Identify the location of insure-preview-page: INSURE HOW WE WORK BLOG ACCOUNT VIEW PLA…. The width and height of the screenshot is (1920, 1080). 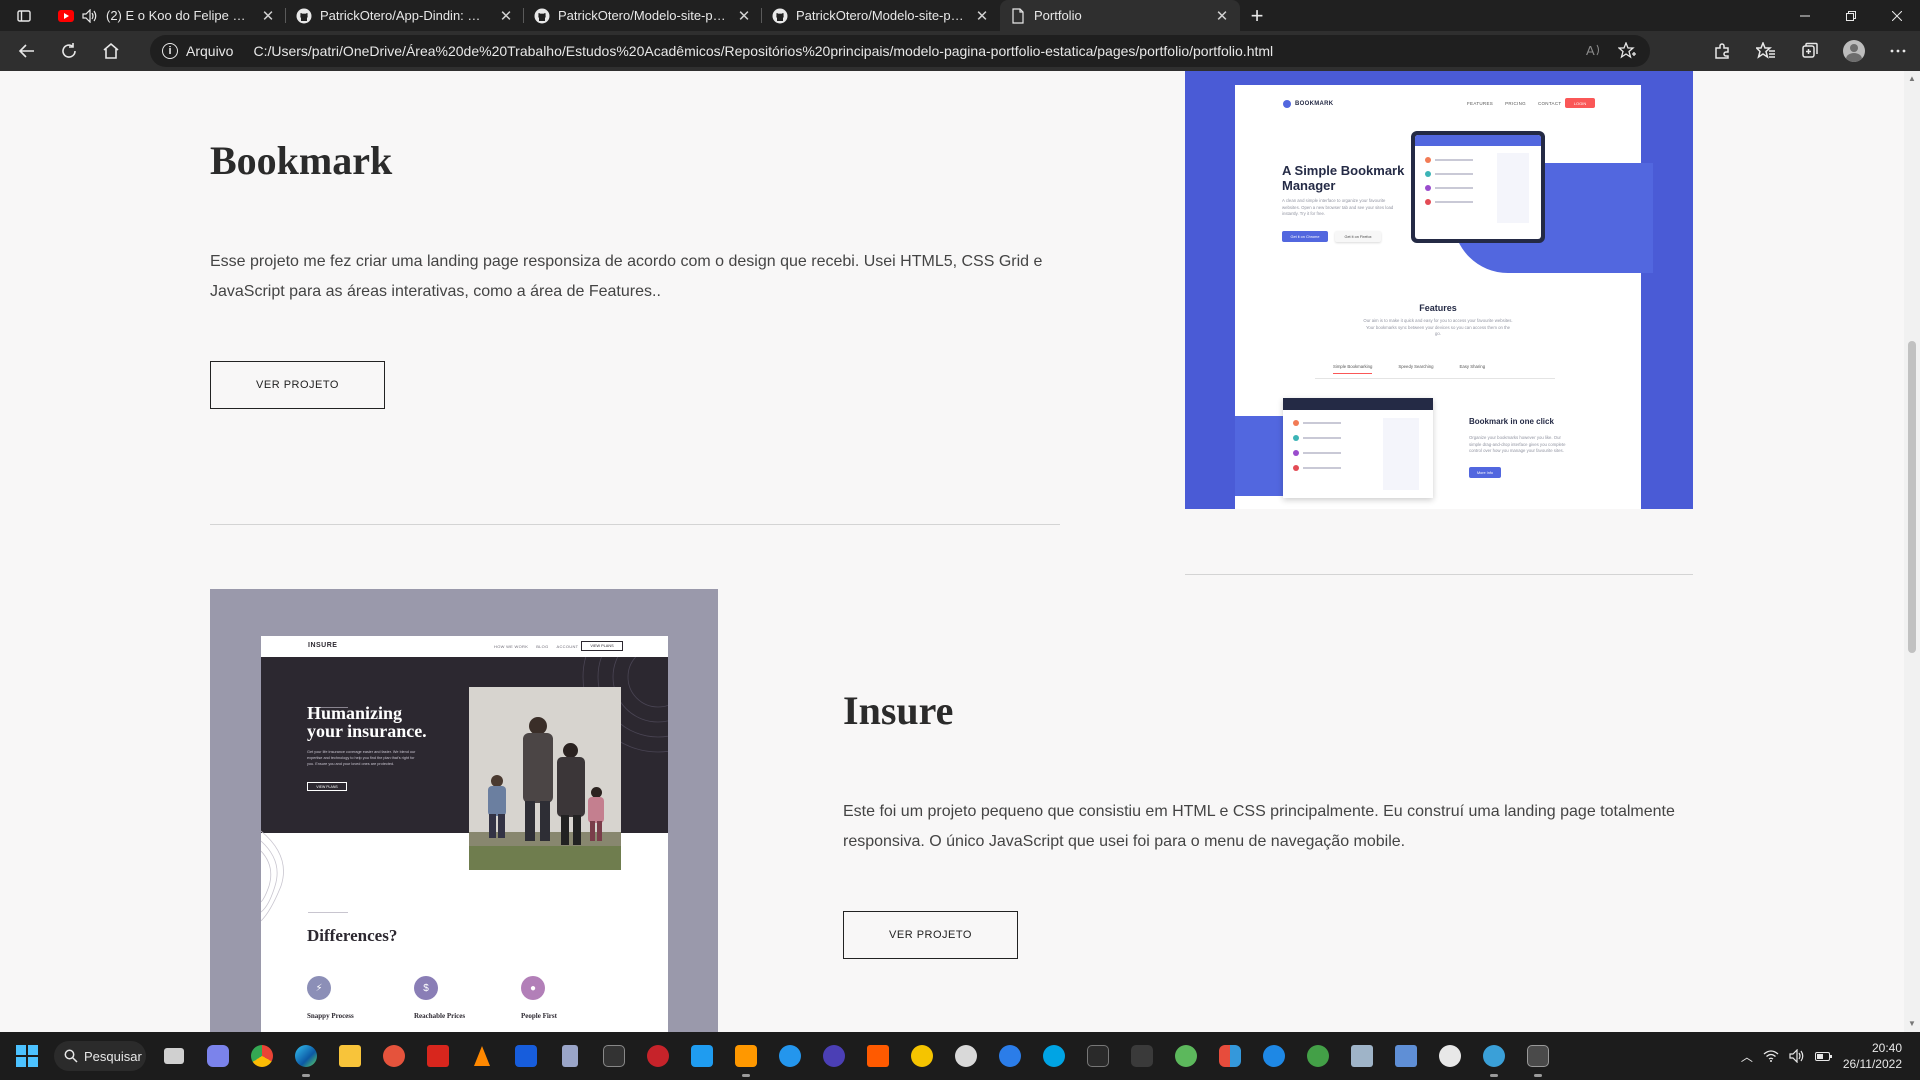
(464, 834).